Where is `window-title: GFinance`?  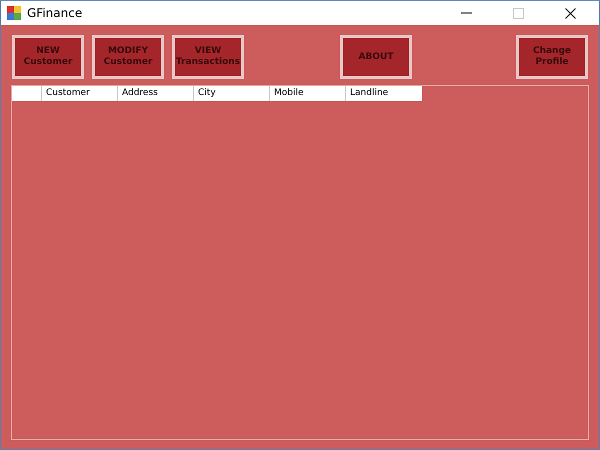
window-title: GFinance is located at coordinates (54, 13).